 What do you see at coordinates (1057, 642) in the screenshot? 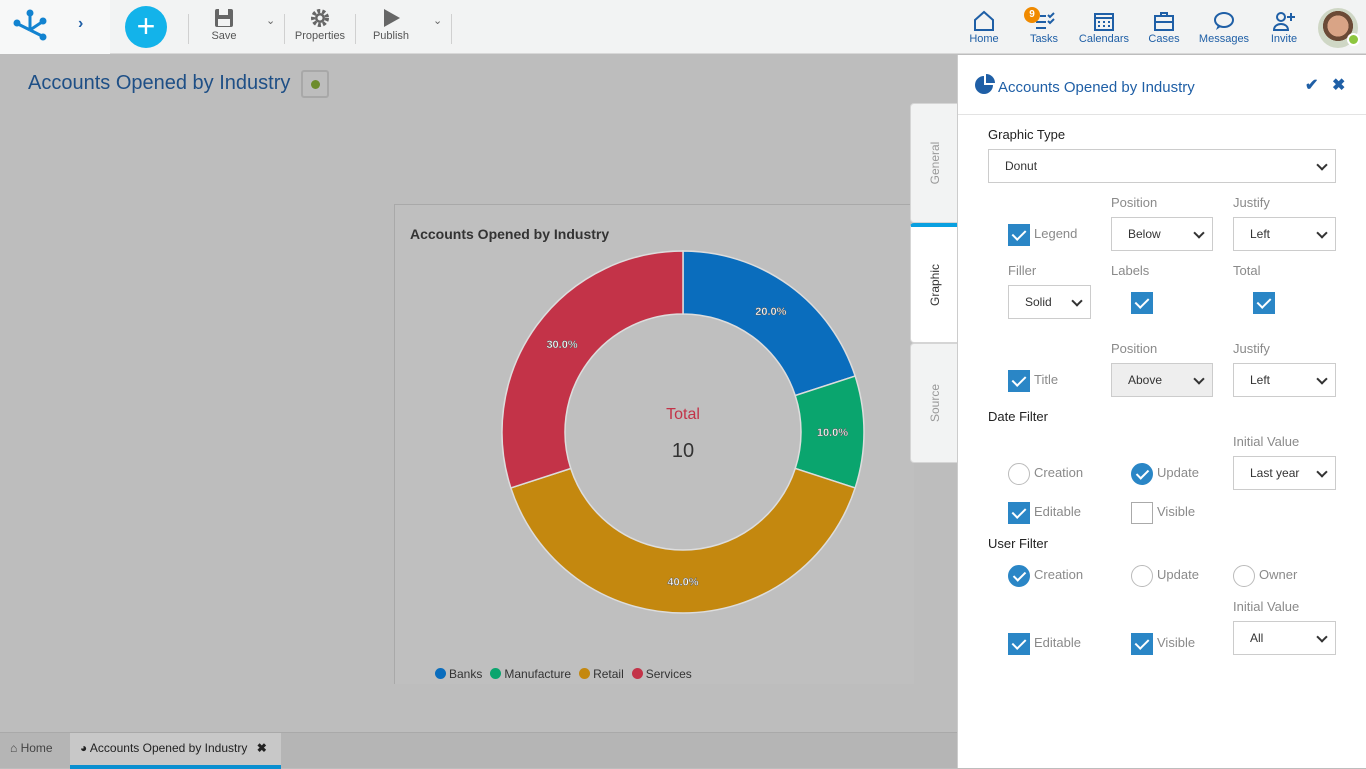
I see `user-editable-label: Editable` at bounding box center [1057, 642].